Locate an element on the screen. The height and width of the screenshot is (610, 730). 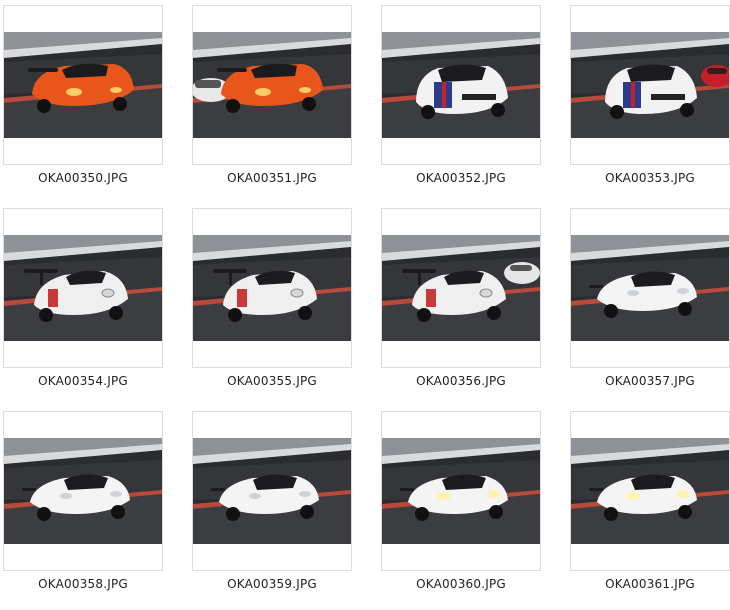
file-name: OKA00352.JPG is located at coordinates (461, 178).